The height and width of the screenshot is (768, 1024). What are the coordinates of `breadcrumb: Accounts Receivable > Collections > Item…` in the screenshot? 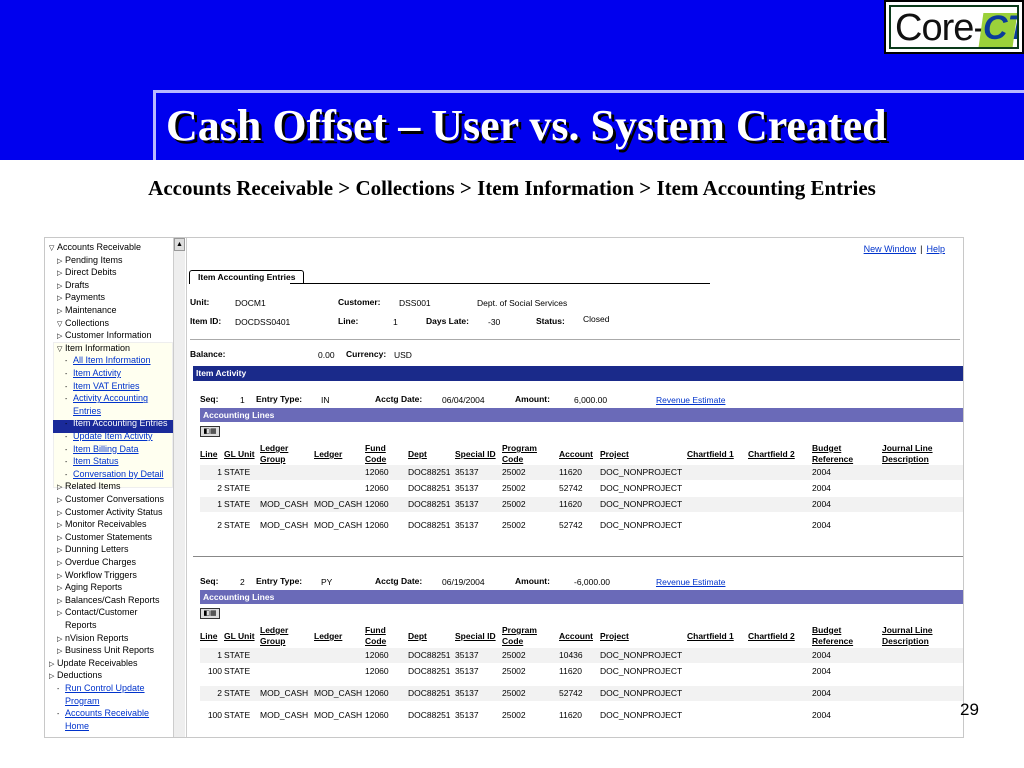 It's located at (512, 188).